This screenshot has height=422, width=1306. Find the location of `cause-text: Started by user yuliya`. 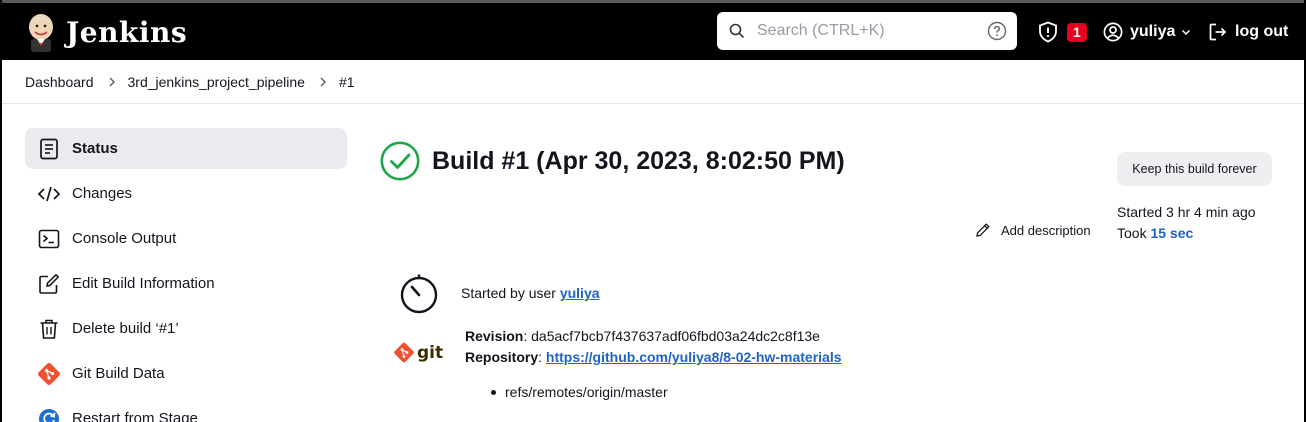

cause-text: Started by user yuliya is located at coordinates (530, 293).